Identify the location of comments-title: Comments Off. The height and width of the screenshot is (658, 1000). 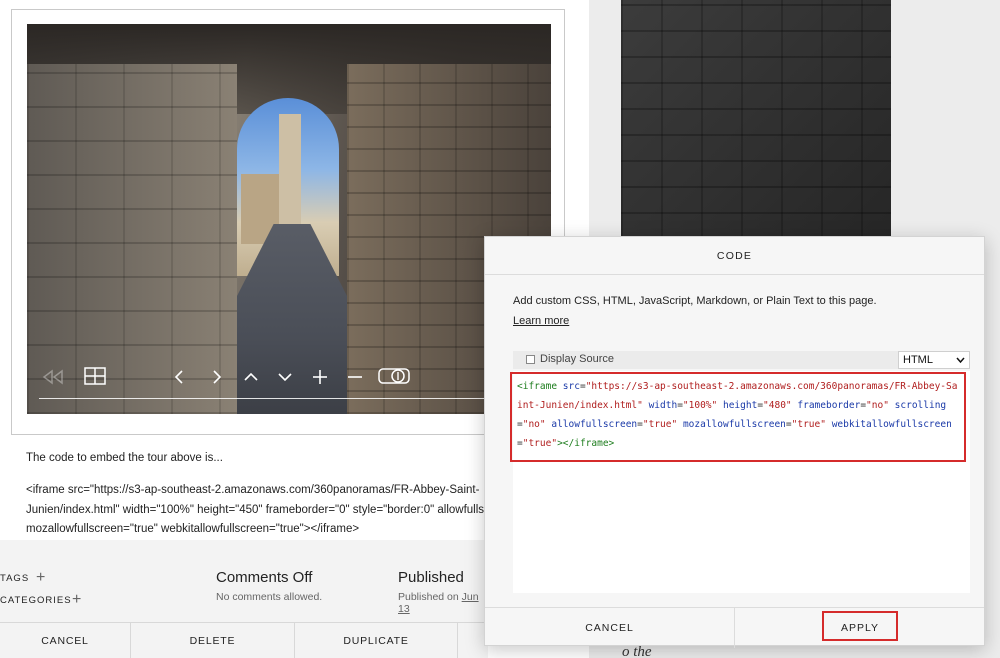
(264, 577).